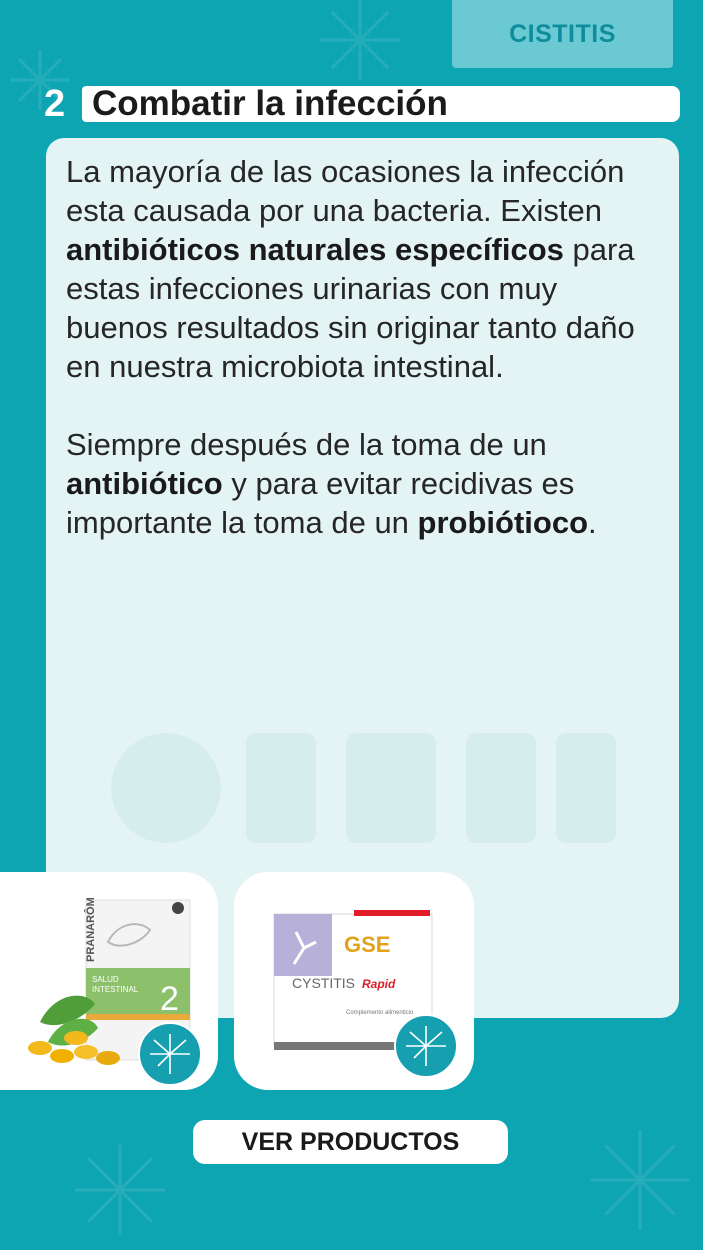  I want to click on highlight-probiotic: probiótioco, so click(503, 522).